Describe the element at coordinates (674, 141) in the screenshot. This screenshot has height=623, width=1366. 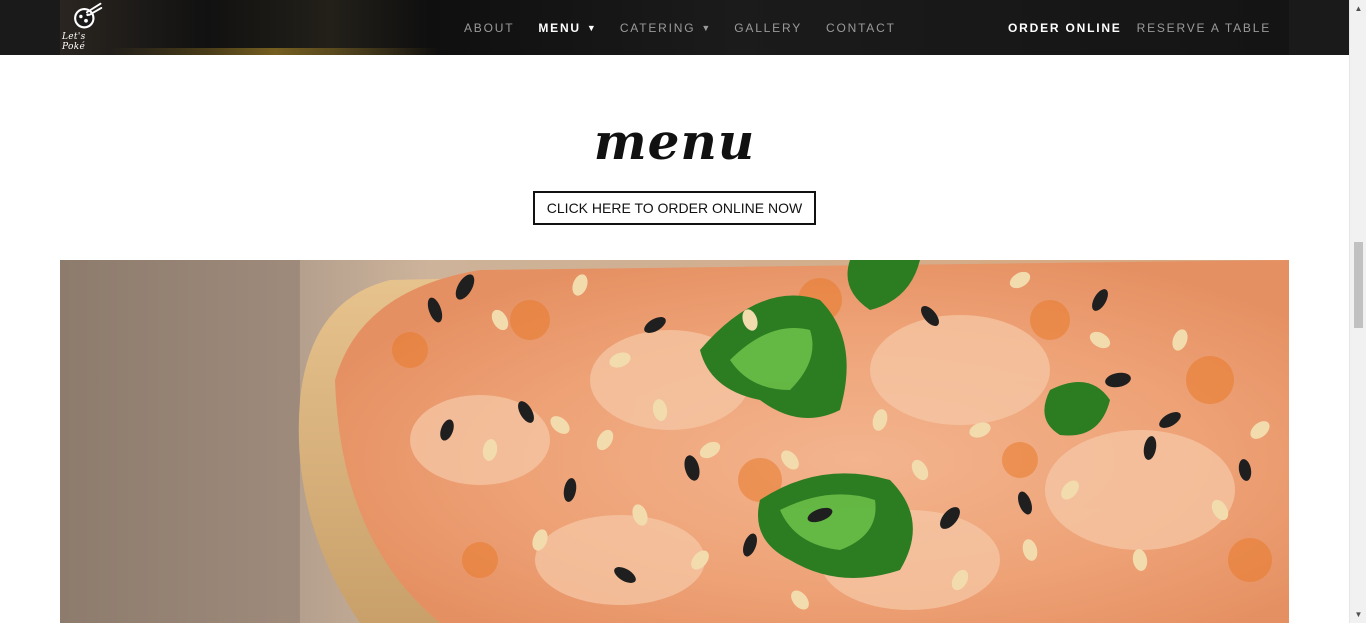
I see `page-title: menu` at that location.